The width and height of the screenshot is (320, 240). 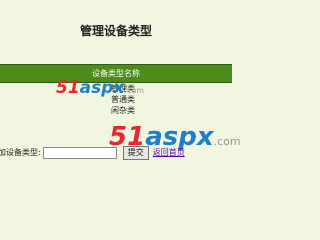 What do you see at coordinates (115, 31) in the screenshot?
I see `page-title: 管理设备类型` at bounding box center [115, 31].